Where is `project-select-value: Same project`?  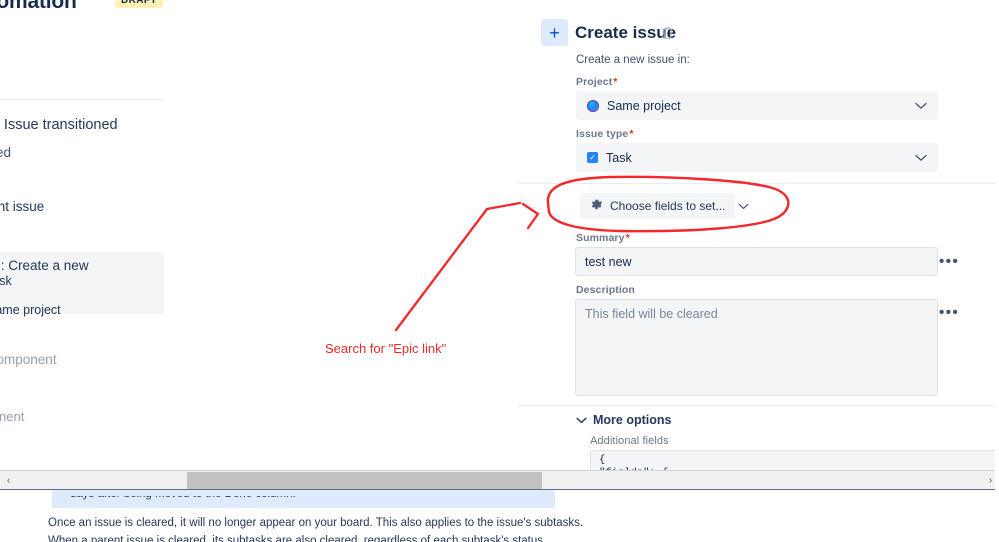 project-select-value: Same project is located at coordinates (644, 105).